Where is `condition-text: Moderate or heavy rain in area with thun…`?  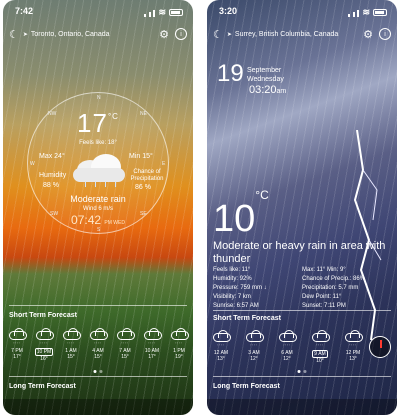 condition-text: Moderate or heavy rain in area with thun… is located at coordinates (299, 252).